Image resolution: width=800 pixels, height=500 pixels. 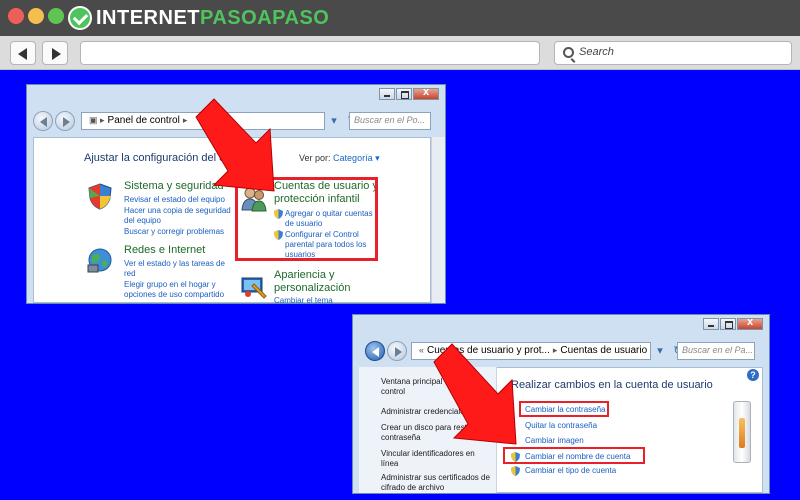 I want to click on view-by-value: Categoría, so click(x=353, y=158).